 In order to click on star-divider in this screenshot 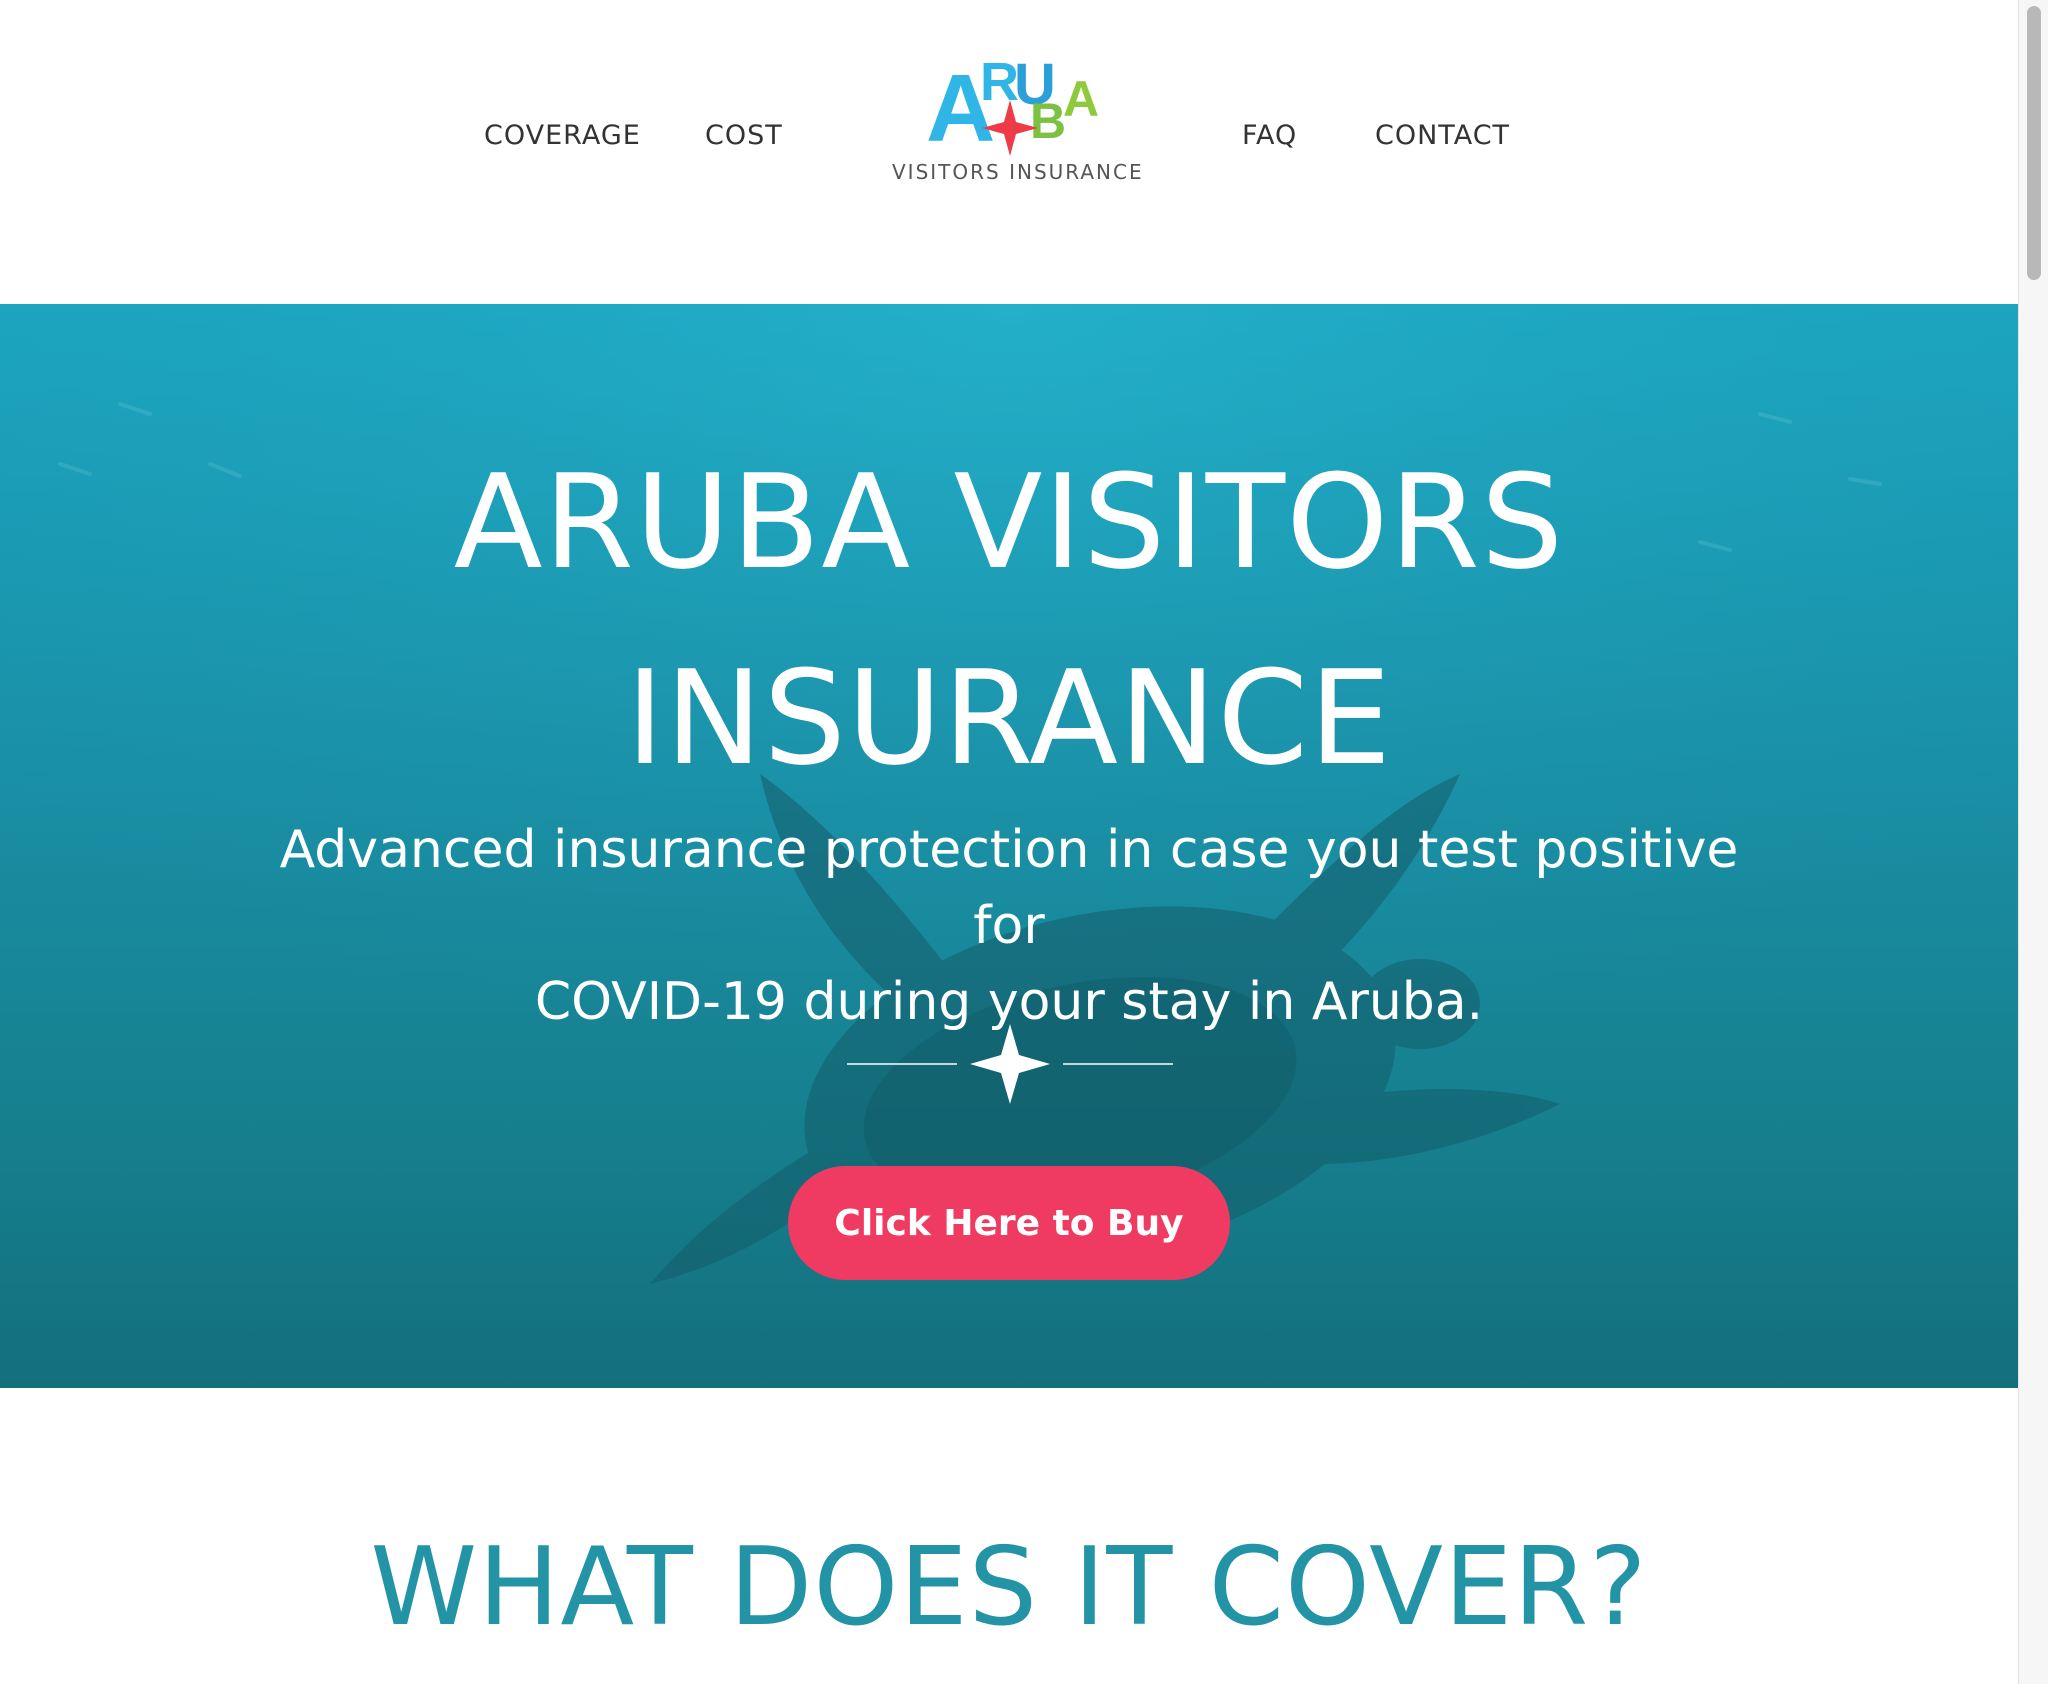, I will do `click(1010, 1064)`.